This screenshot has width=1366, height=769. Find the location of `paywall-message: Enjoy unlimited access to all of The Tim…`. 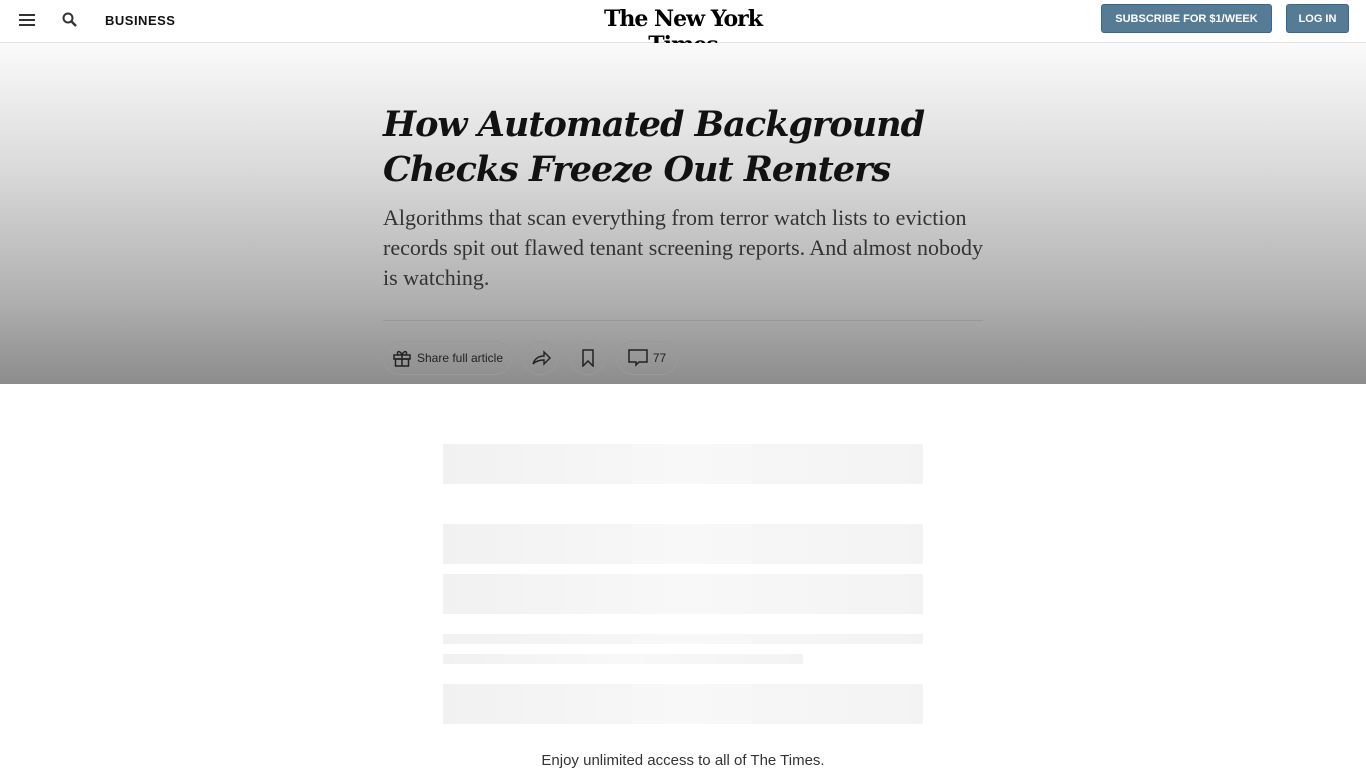

paywall-message: Enjoy unlimited access to all of The Tim… is located at coordinates (683, 760).